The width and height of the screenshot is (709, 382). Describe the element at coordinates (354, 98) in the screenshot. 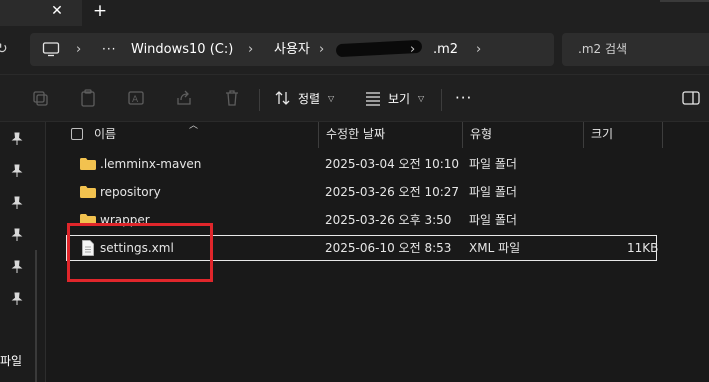

I see `command-bar: A 정렬 ▽ 보기 ▽ ···` at that location.